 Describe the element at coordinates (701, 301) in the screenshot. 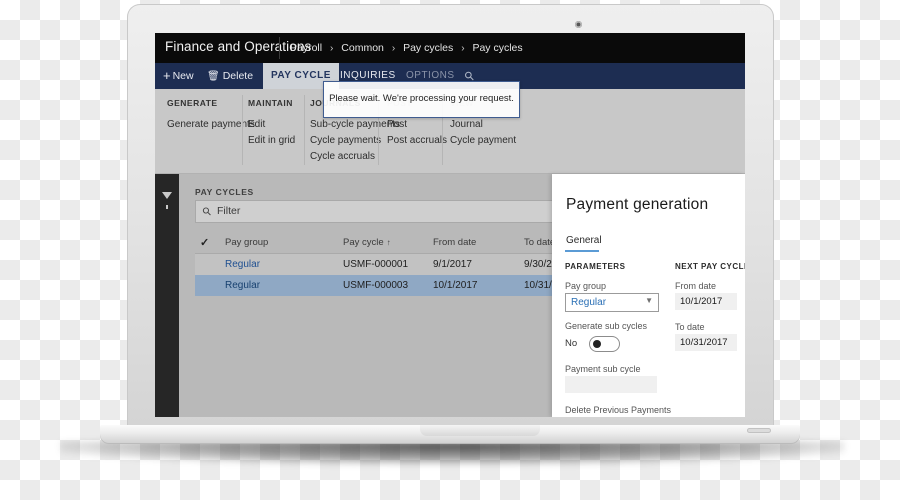

I see `from-date-value: 10/1/2017` at that location.